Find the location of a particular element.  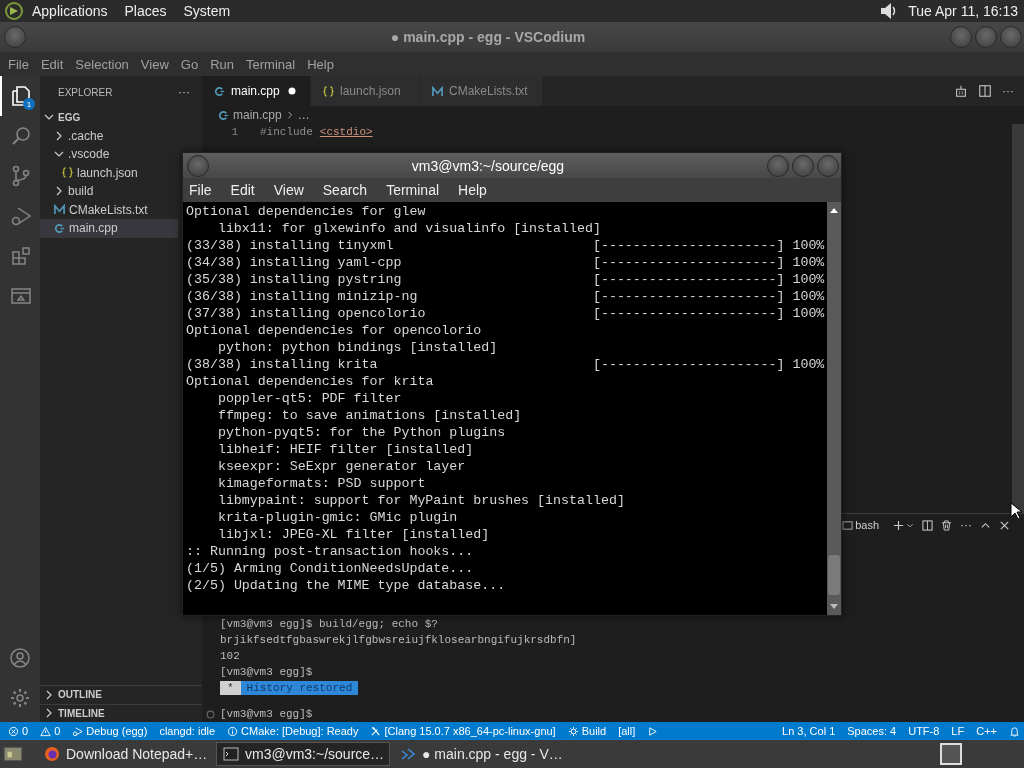

tree-item: build is located at coordinates (109, 191).